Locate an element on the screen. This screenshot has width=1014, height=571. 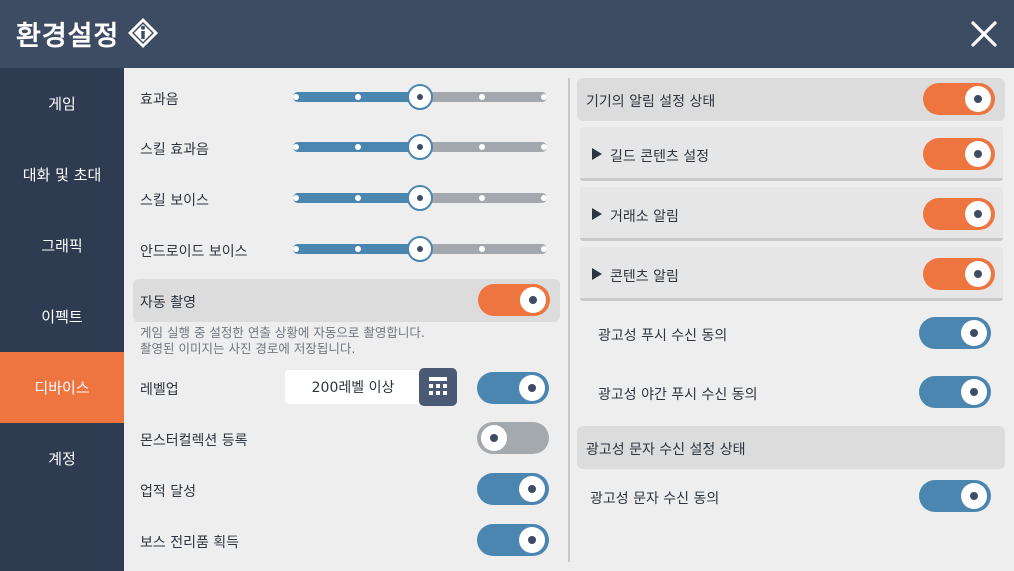
levelup-label: 레벨업 is located at coordinates (159, 390).